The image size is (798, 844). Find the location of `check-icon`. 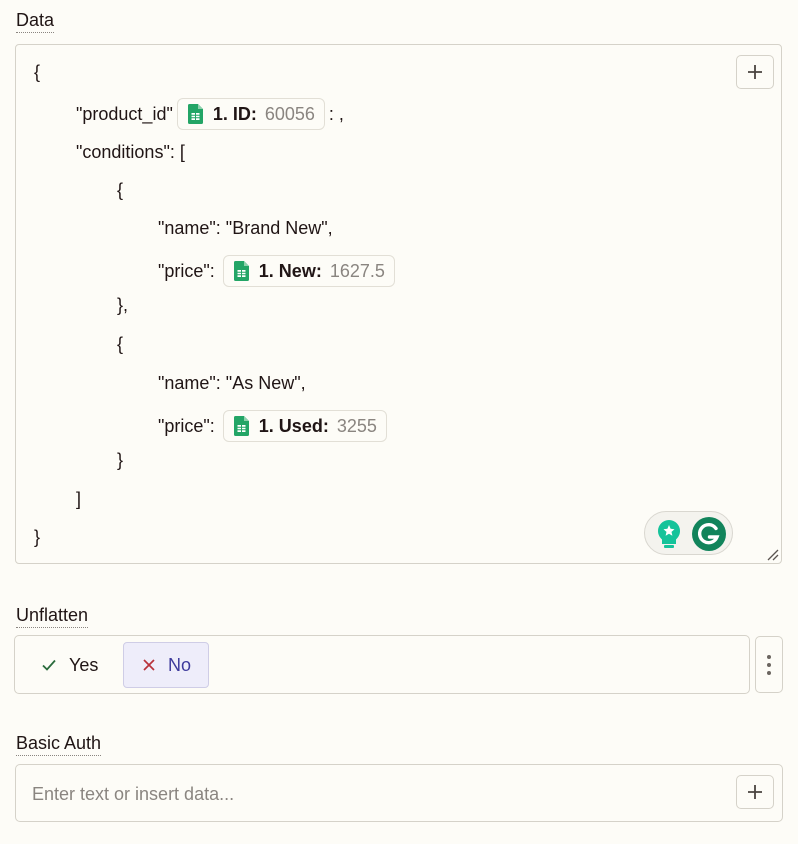

check-icon is located at coordinates (49, 665).